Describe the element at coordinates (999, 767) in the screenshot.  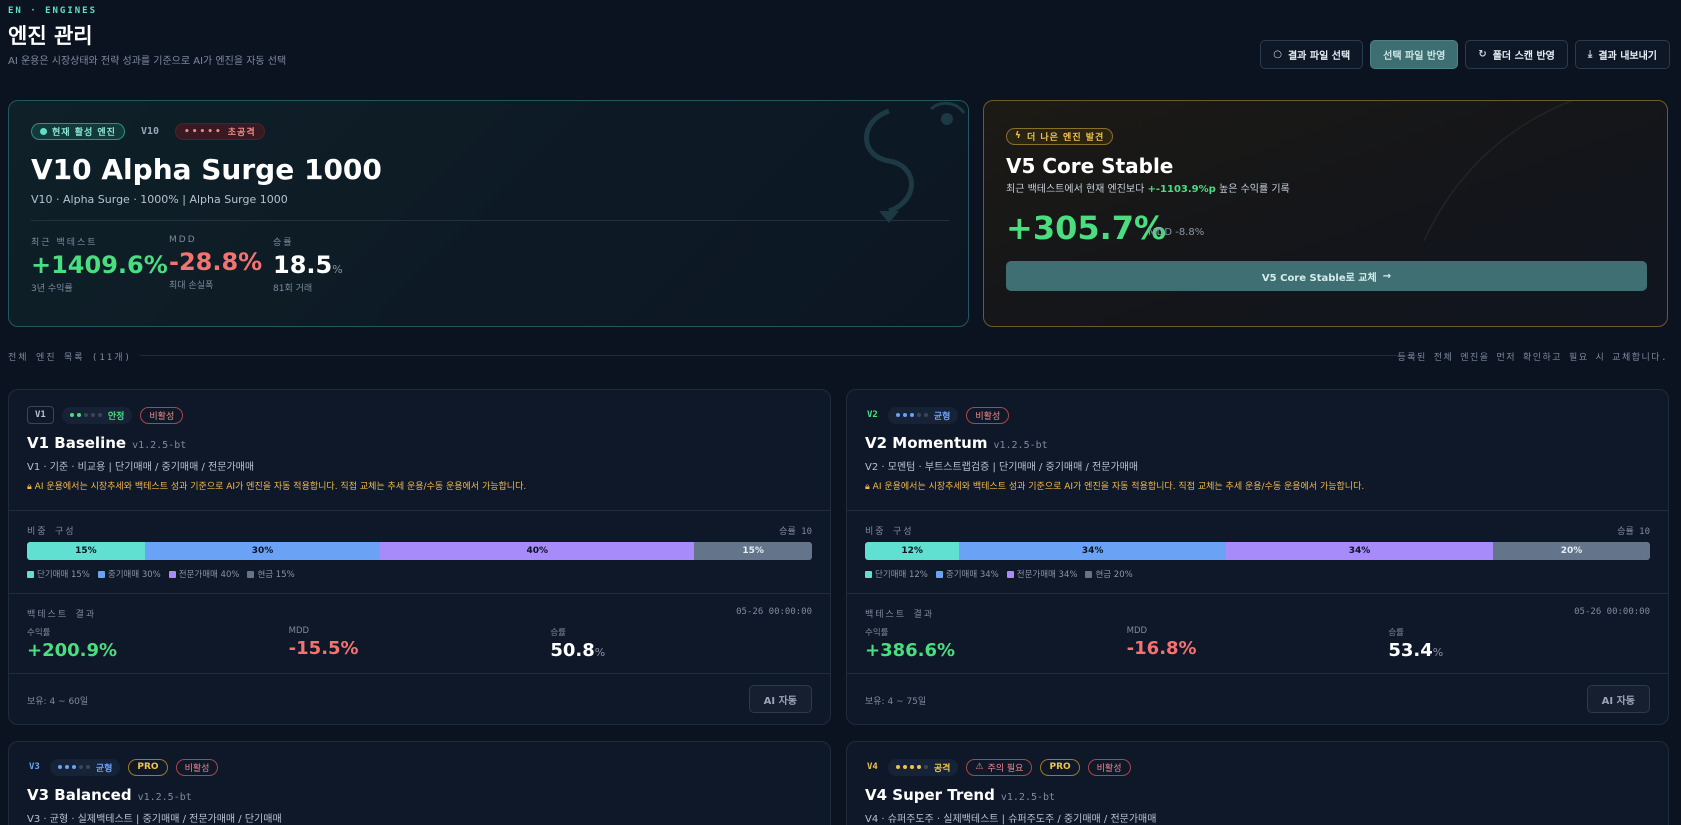
I see `warning-badge: ⚠ 주의 필요` at that location.